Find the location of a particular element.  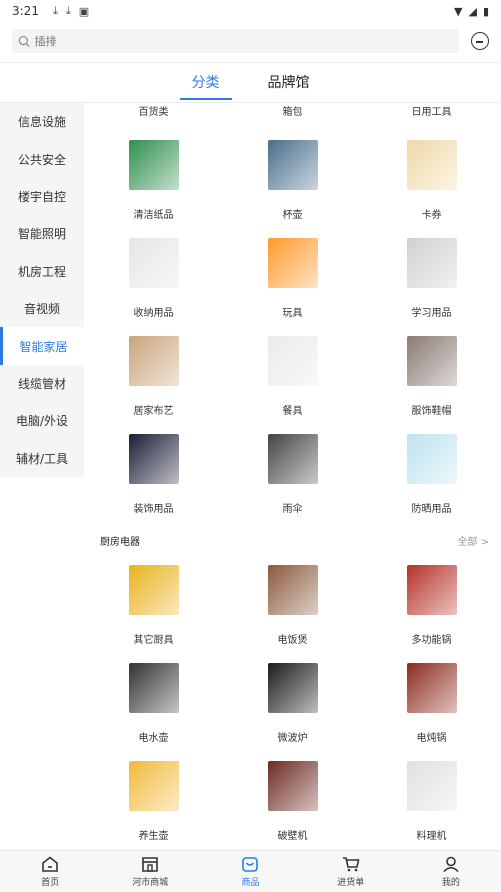

product-category-item: 其它厨具 is located at coordinates (153, 611).